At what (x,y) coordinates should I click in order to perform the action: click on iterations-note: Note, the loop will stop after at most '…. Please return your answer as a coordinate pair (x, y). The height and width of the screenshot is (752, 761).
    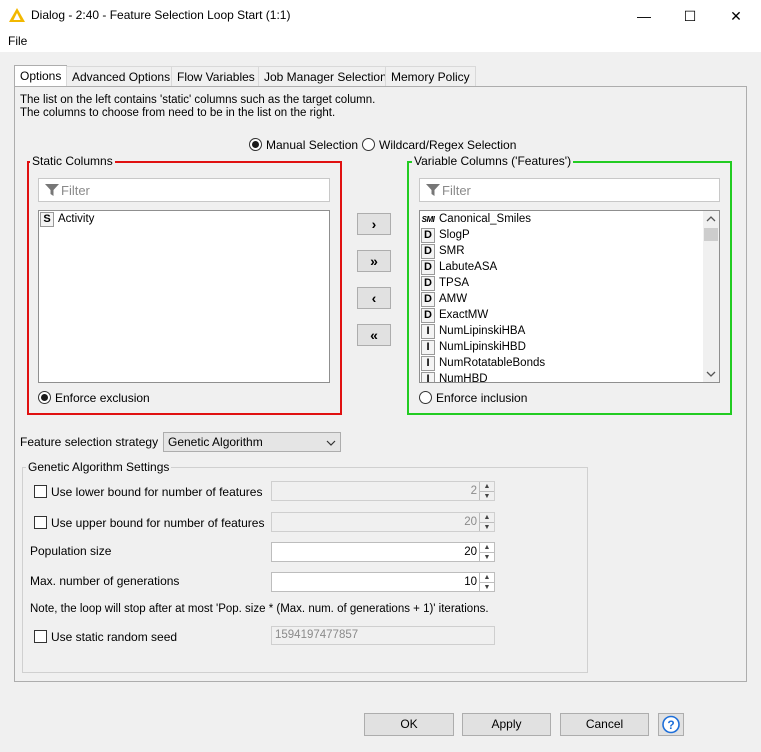
    Looking at the image, I should click on (259, 609).